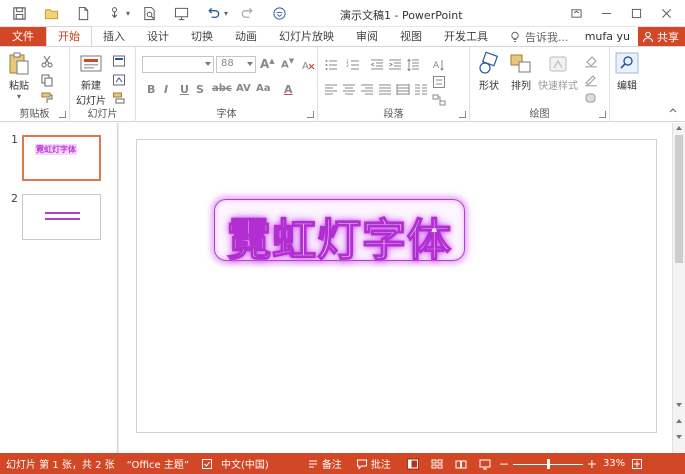 The width and height of the screenshot is (685, 474). What do you see at coordinates (627, 71) in the screenshot?
I see `editing-button: 编辑` at bounding box center [627, 71].